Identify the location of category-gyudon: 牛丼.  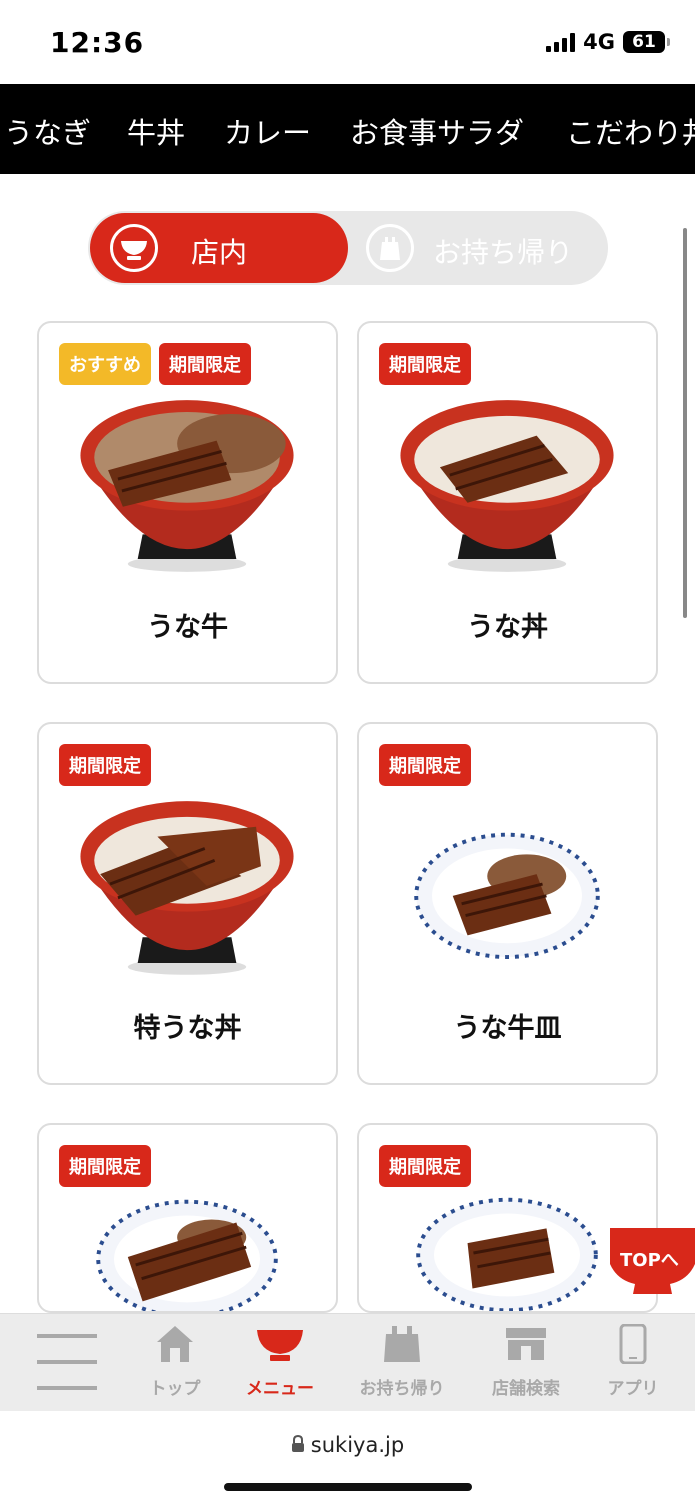
(156, 131).